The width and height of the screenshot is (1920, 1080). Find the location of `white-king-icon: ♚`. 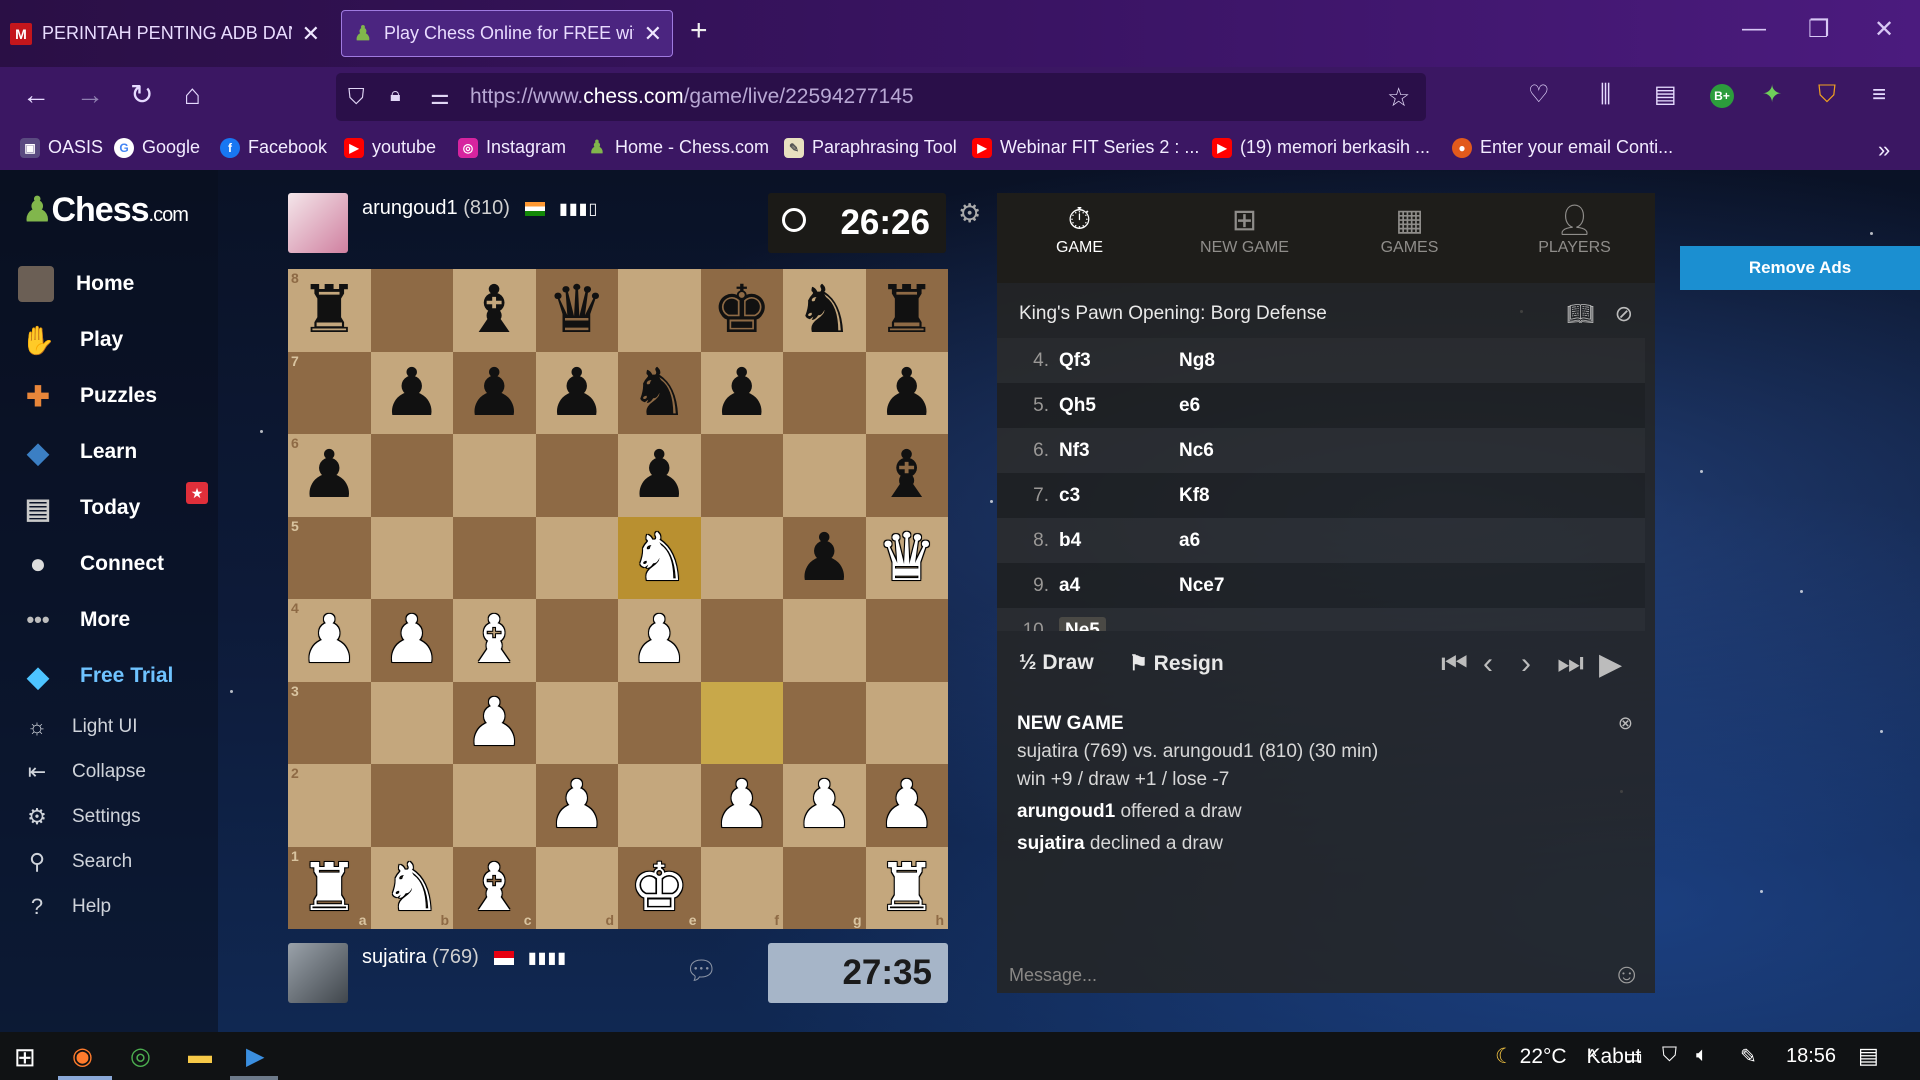

white-king-icon: ♚ is located at coordinates (659, 887).